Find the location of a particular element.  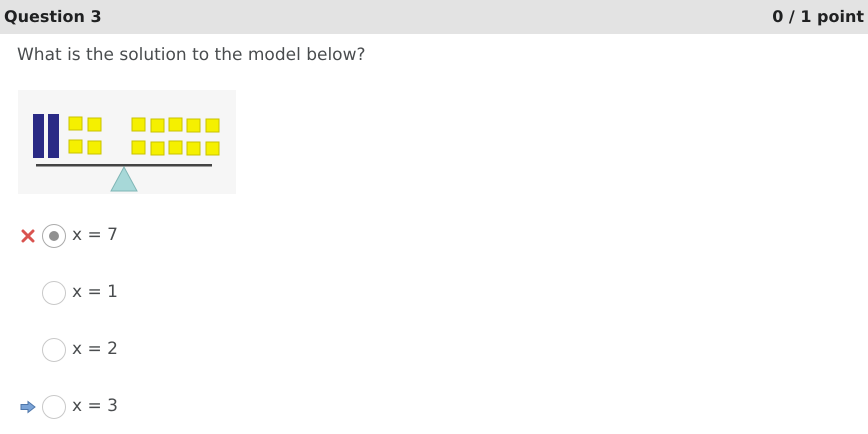

option-label: x = 1 is located at coordinates (95, 293).